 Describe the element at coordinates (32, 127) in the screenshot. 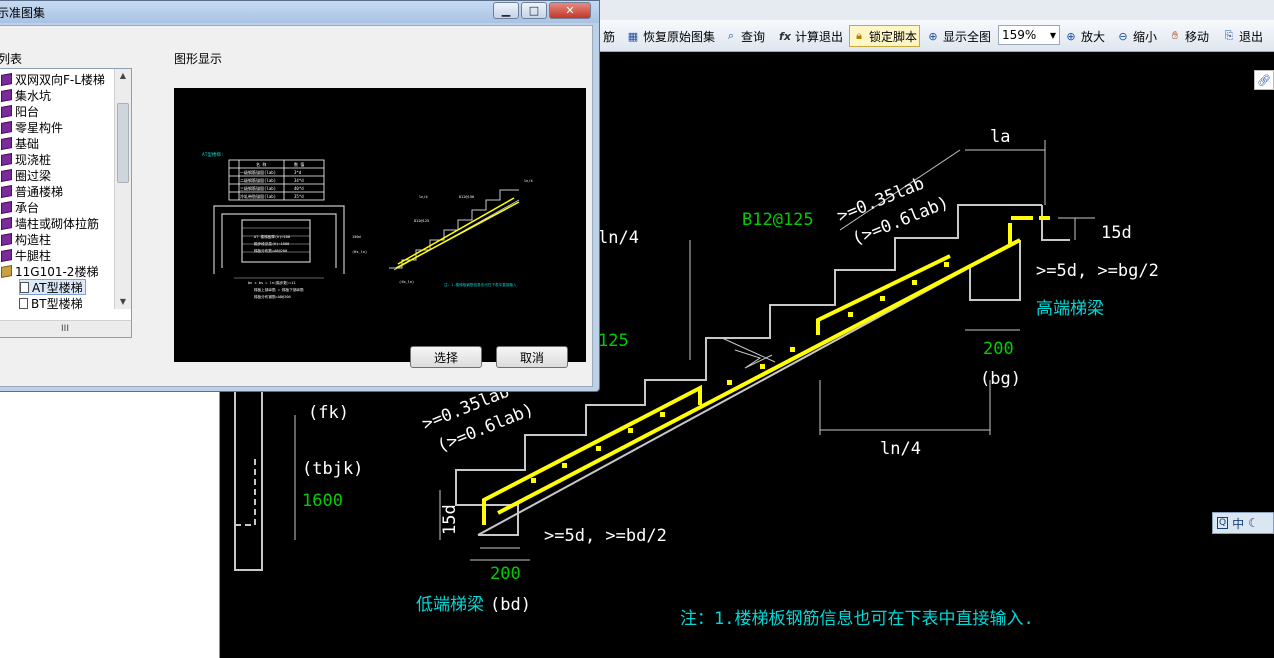

I see `tree-item: 零星构件` at that location.